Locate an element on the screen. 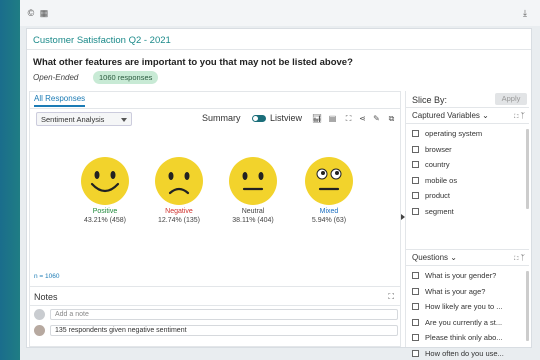 This screenshot has height=360, width=540. note-item: 135 respondents given negative sentiment is located at coordinates (216, 331).